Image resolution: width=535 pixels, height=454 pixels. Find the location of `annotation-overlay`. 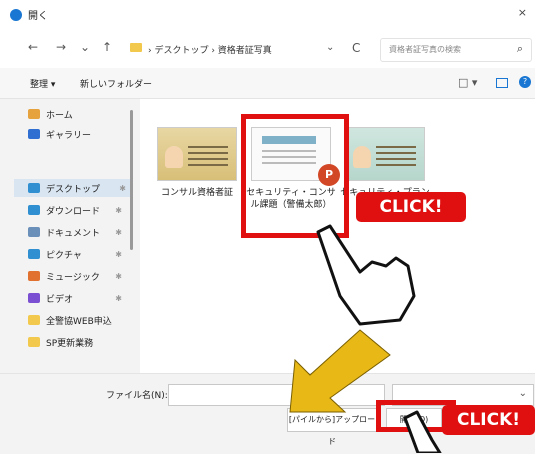

annotation-overlay is located at coordinates (365, 338).